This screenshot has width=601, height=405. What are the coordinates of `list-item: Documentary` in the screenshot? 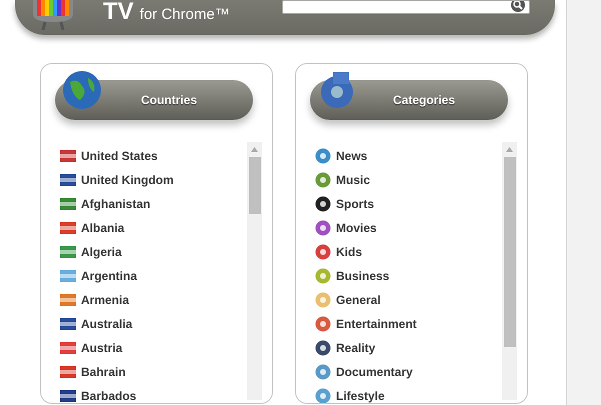 It's located at (374, 372).